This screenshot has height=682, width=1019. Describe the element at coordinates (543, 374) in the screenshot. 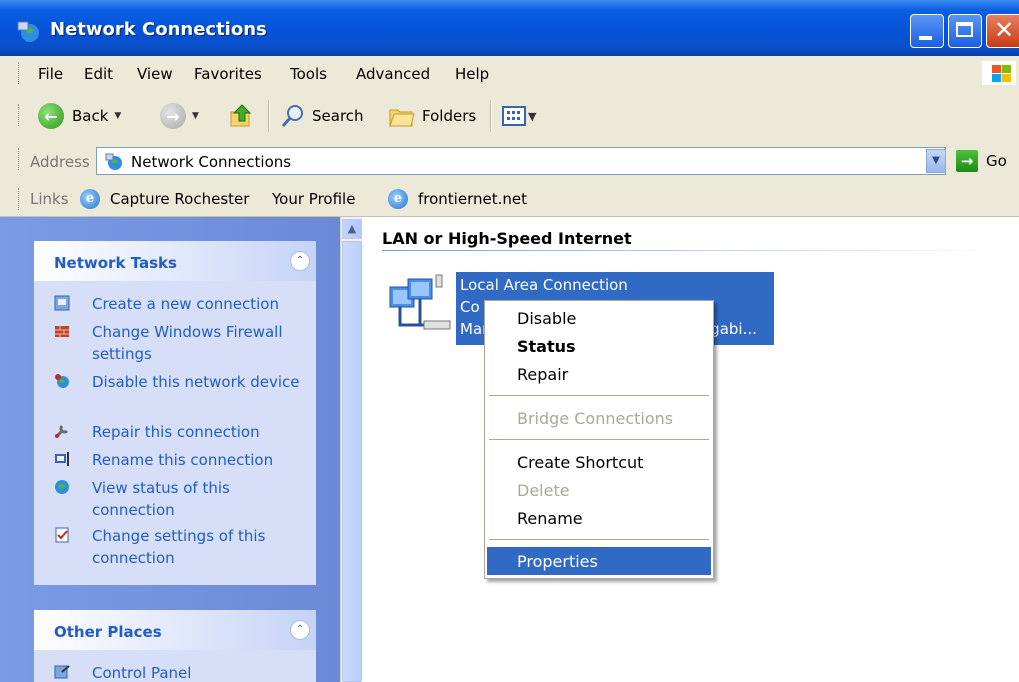

I see `ctx-label: Repair` at that location.